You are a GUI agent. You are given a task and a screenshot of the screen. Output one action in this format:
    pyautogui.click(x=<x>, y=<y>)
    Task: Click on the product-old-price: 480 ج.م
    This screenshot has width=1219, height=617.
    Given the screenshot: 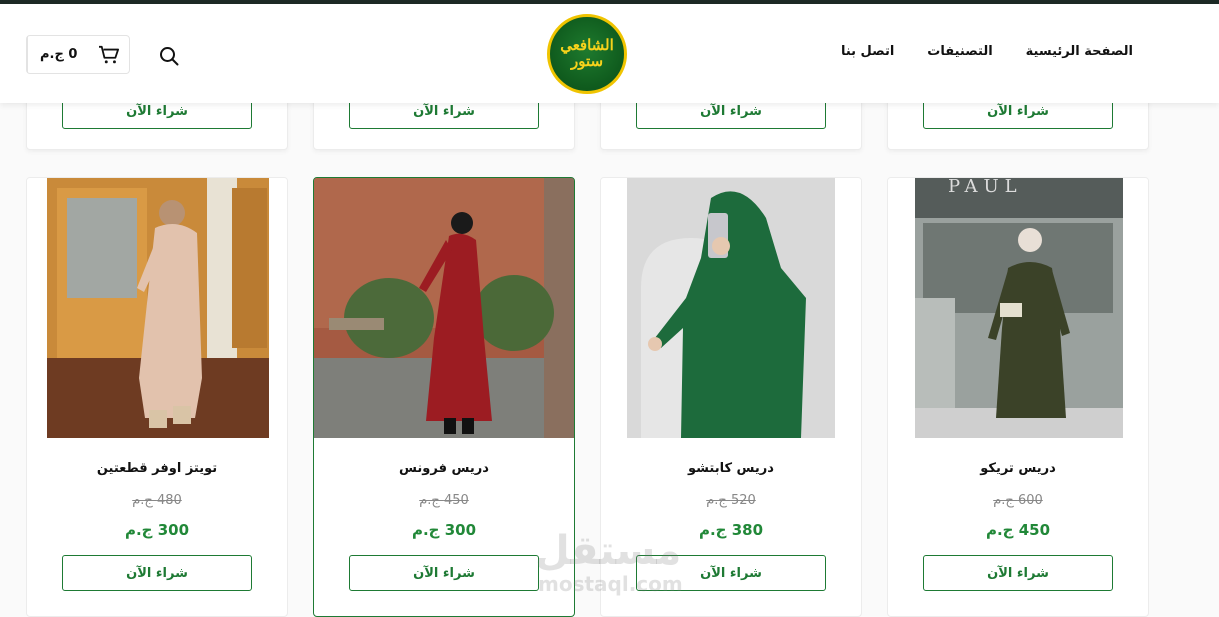 What is the action you would take?
    pyautogui.click(x=157, y=500)
    